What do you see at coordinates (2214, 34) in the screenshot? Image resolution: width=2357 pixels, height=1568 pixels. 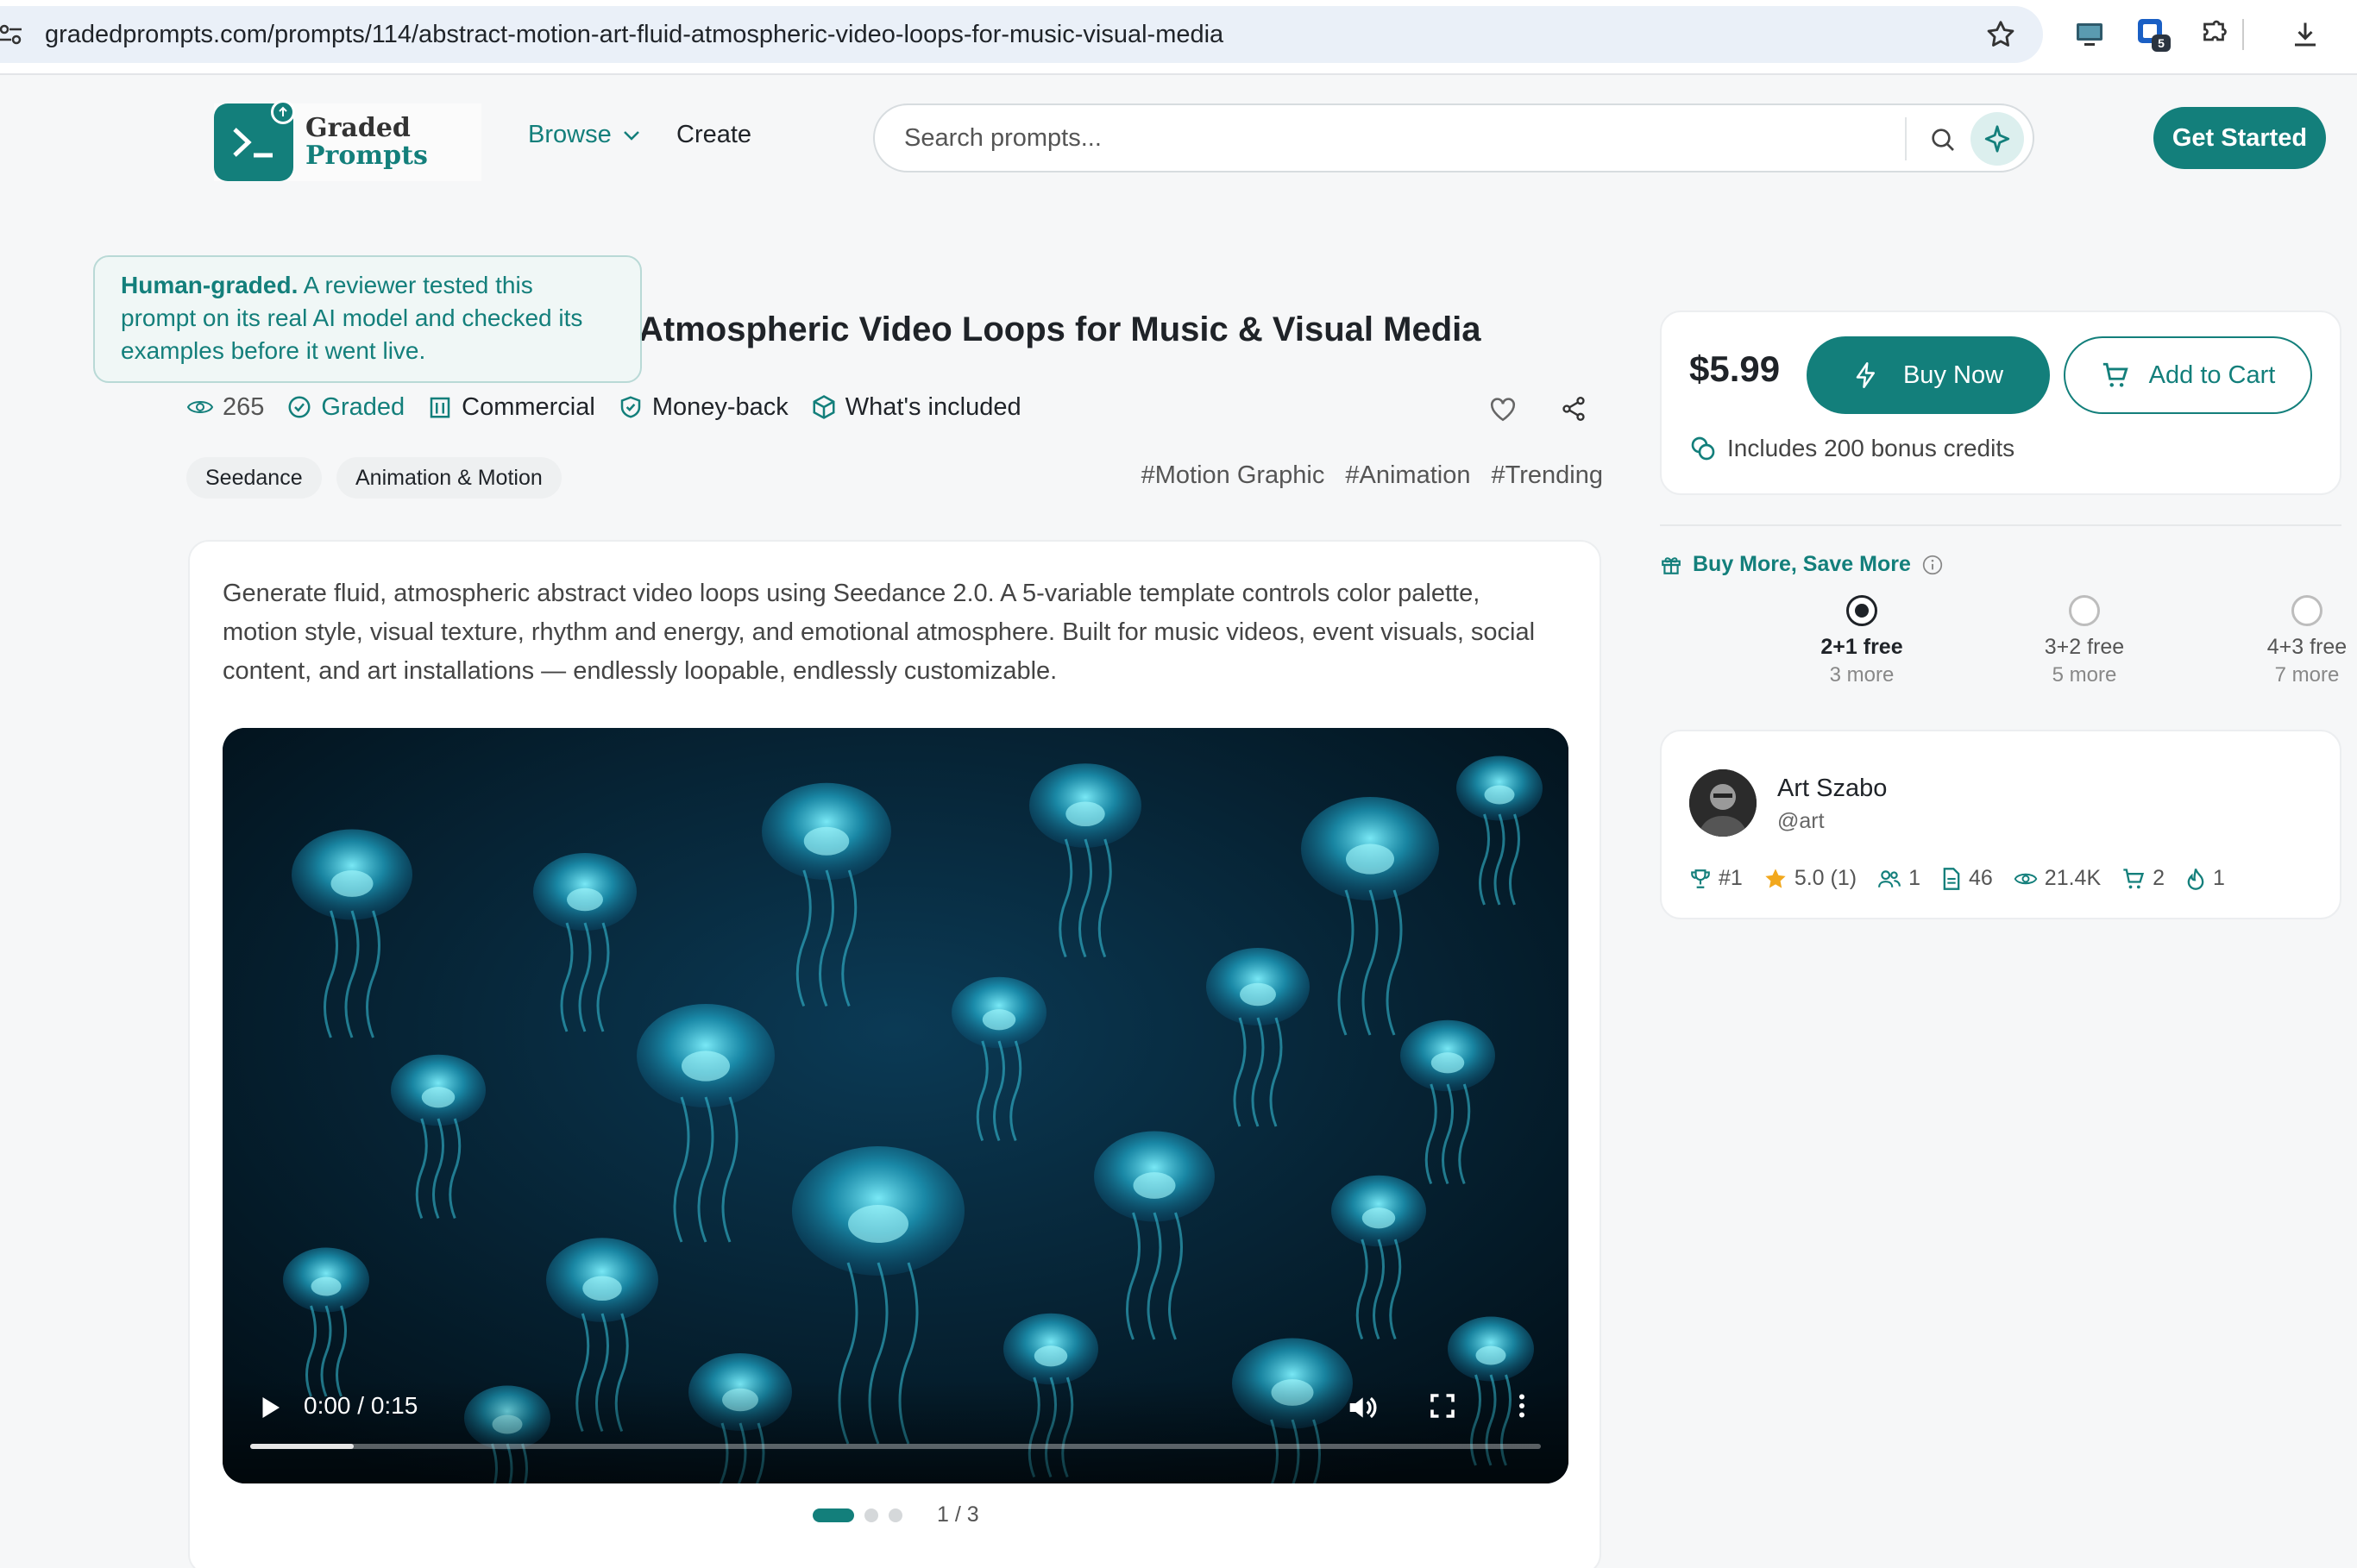 I see `extensions-puzzle-icon` at bounding box center [2214, 34].